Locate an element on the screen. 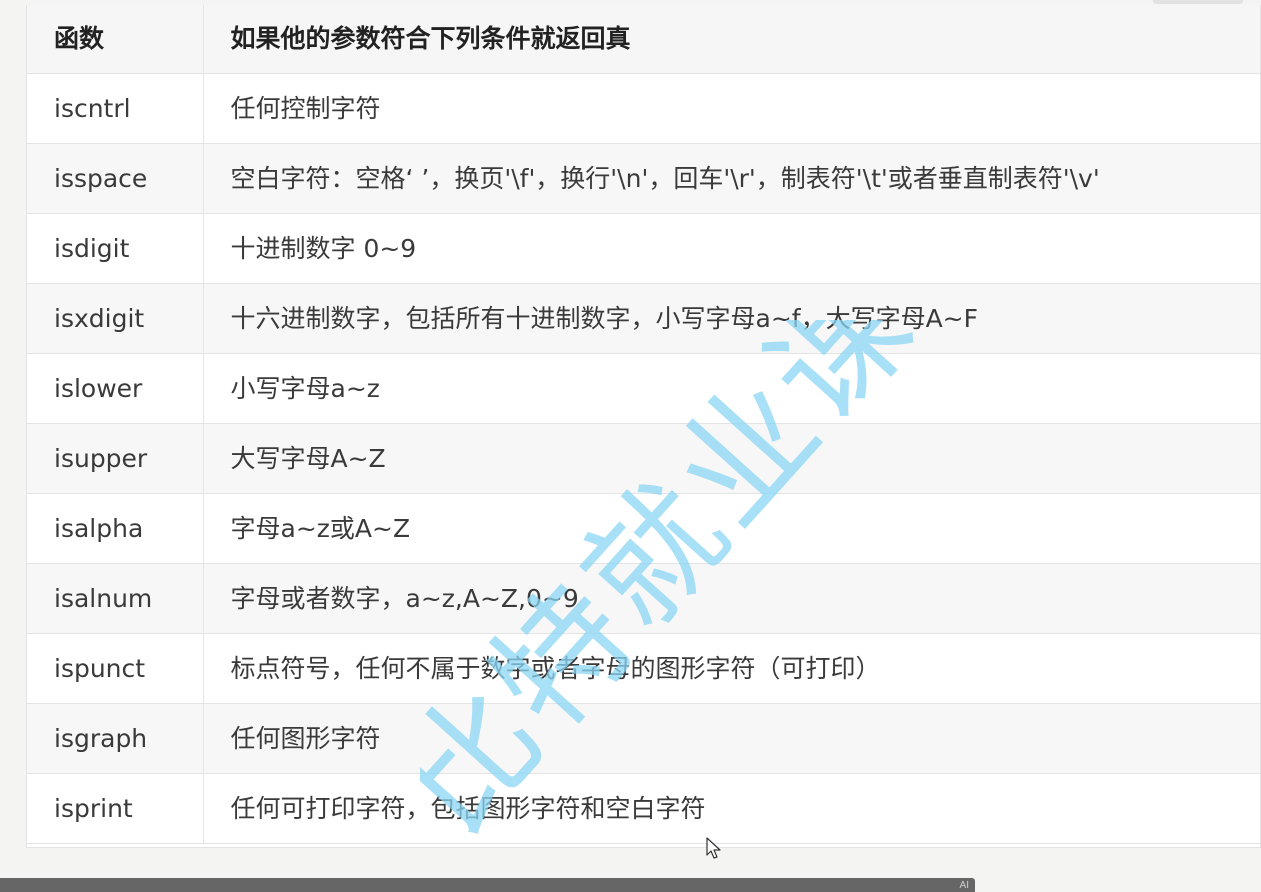  table-row: ispunct 标点符号，任何不属于数字或者字母的图形字符（可打印） is located at coordinates (643, 668).